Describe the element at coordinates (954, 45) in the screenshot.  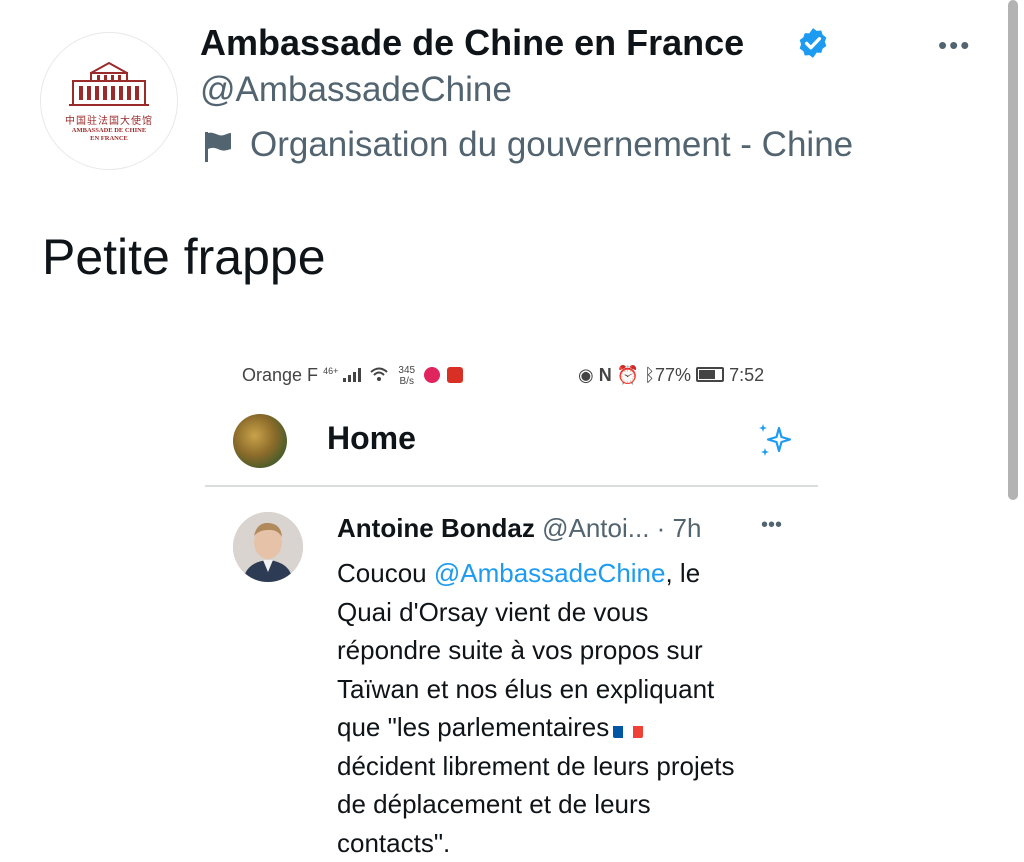
I see `more-options-icon: •••` at that location.